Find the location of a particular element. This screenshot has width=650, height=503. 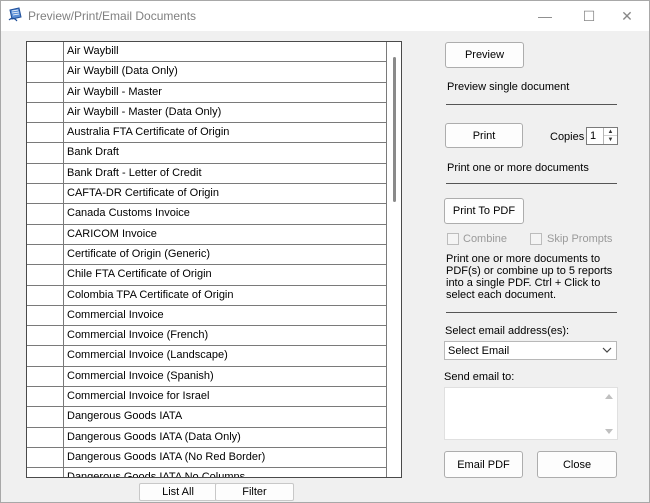

list-item: CARICOM Invoice is located at coordinates (207, 234).